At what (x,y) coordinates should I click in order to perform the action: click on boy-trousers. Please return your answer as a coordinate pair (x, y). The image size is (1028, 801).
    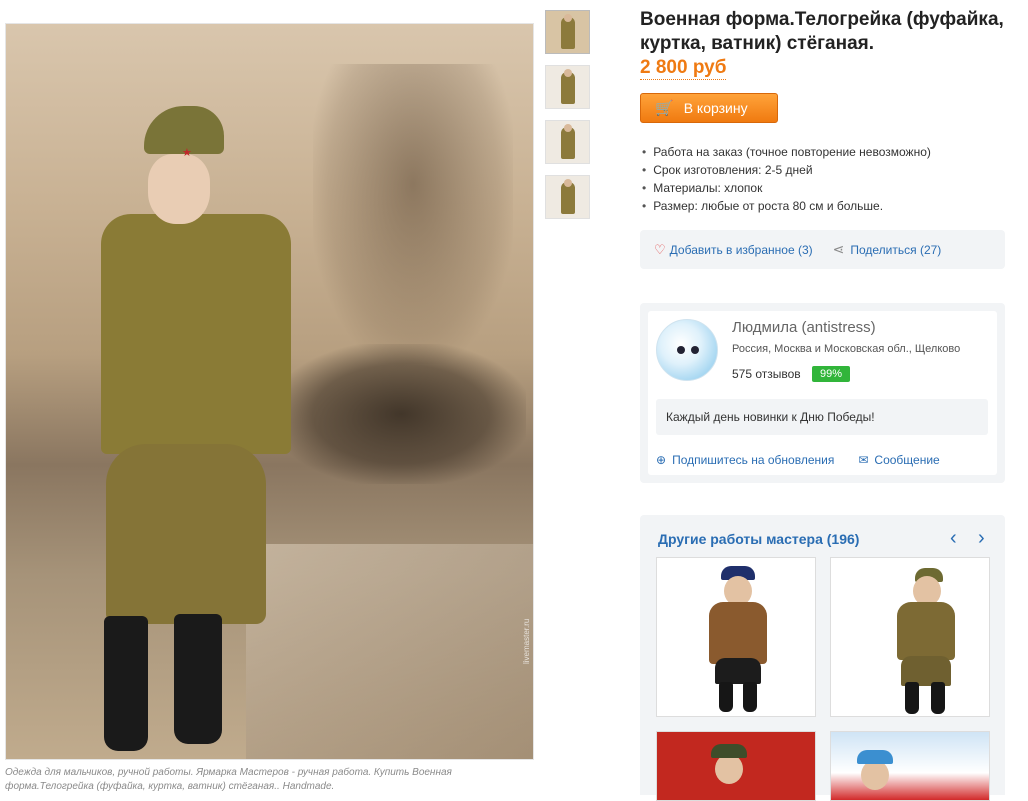
    Looking at the image, I should click on (186, 534).